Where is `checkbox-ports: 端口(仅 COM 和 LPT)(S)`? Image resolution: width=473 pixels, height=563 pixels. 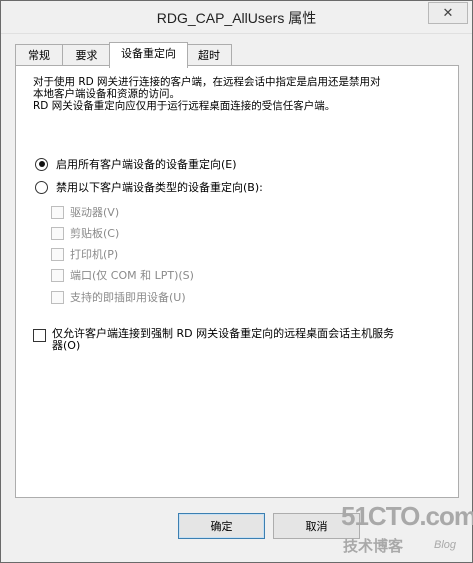
checkbox-ports: 端口(仅 COM 和 LPT)(S) is located at coordinates (122, 275).